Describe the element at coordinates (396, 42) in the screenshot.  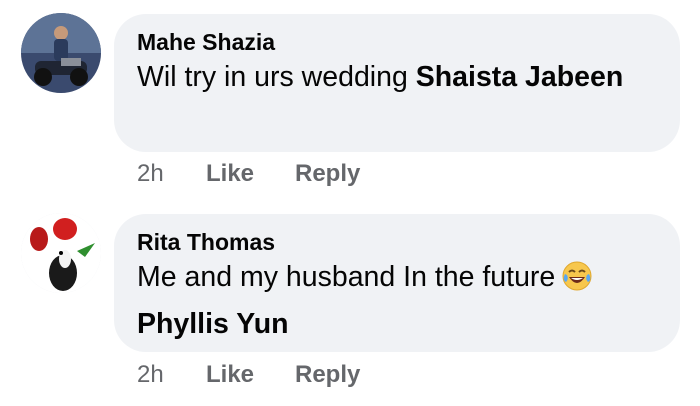
I see `comment-author: Mahe Shazia` at that location.